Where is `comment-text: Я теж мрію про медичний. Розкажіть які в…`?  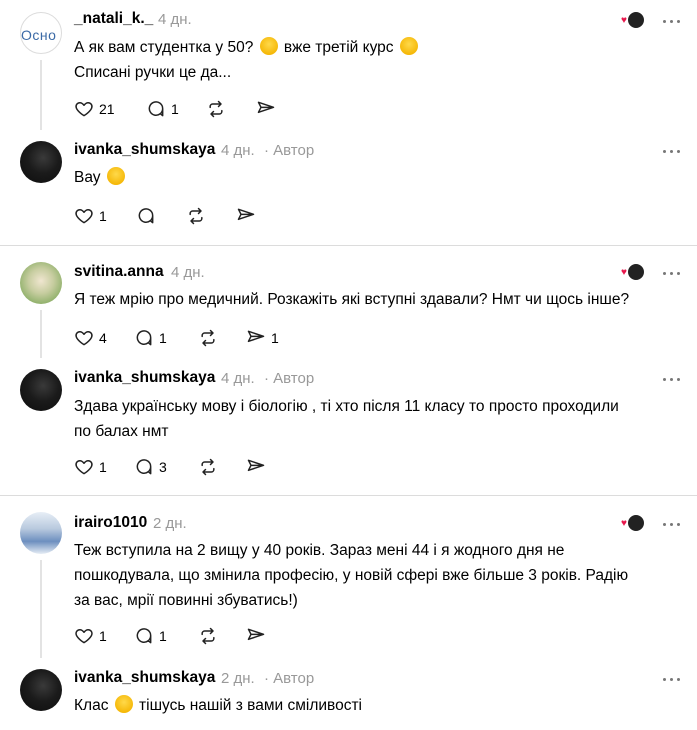
comment-text: Я теж мрію про медичний. Розкажіть які в… is located at coordinates (379, 299).